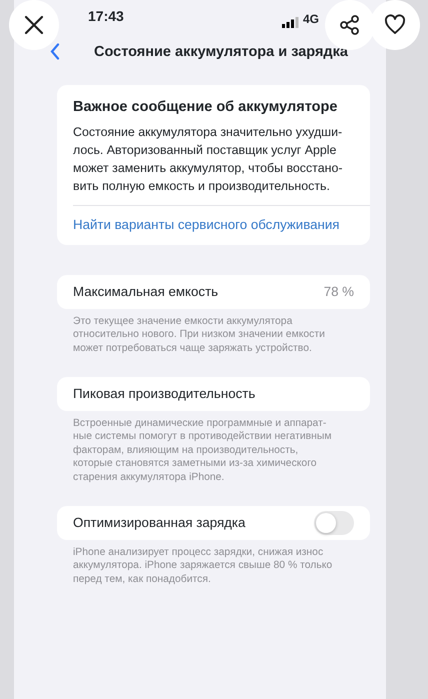 This screenshot has width=428, height=699. Describe the element at coordinates (55, 51) in the screenshot. I see `back-icon` at that location.